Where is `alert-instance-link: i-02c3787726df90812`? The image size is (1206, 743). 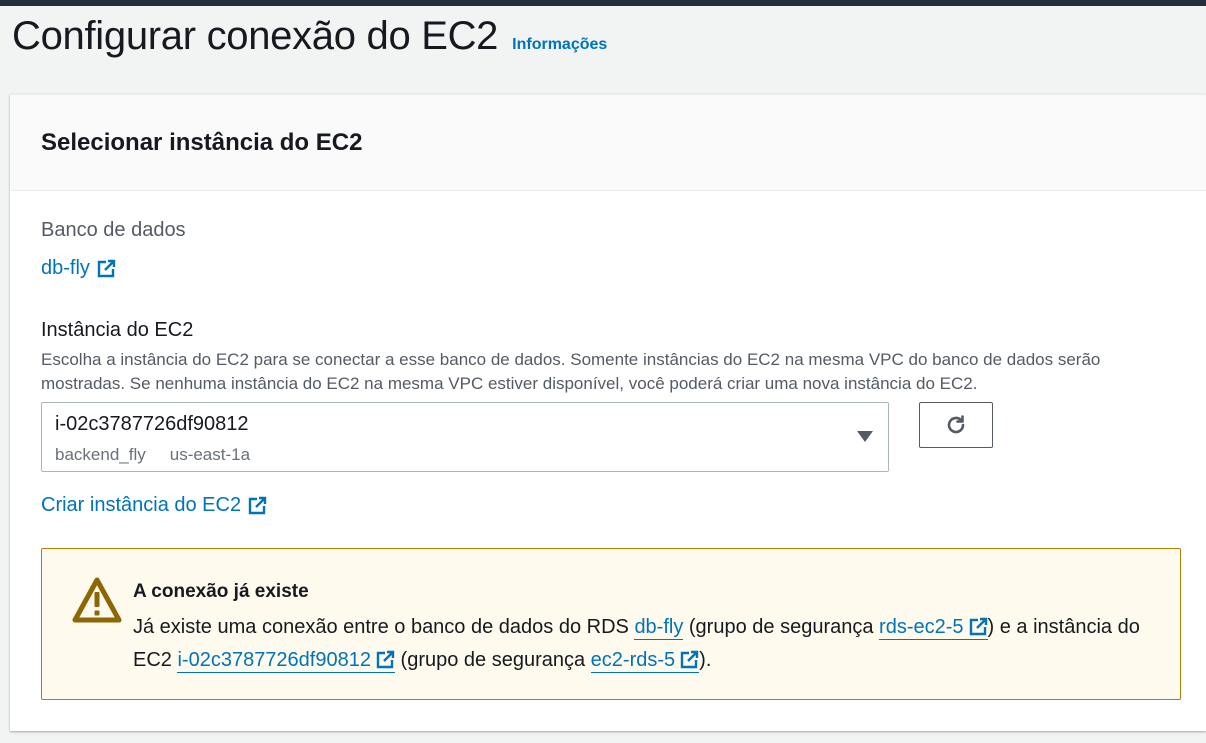
alert-instance-link: i-02c3787726df90812 is located at coordinates (286, 660).